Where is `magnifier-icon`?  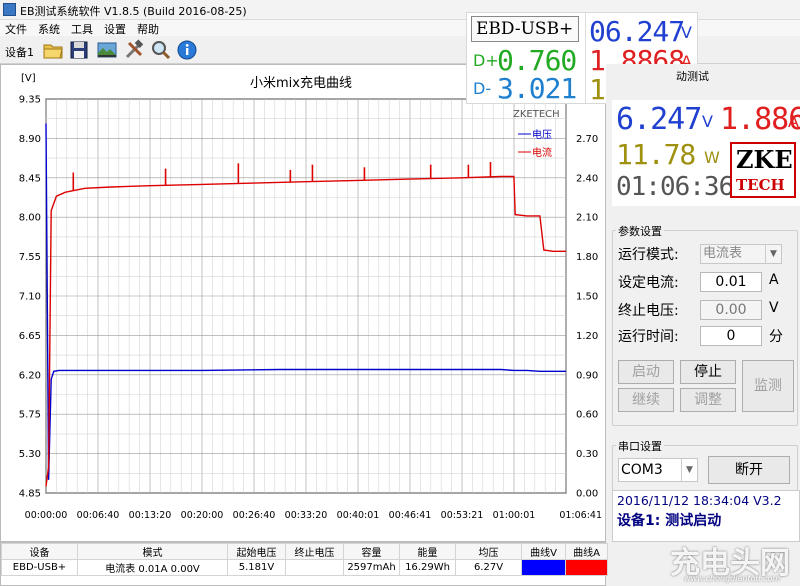 magnifier-icon is located at coordinates (161, 50).